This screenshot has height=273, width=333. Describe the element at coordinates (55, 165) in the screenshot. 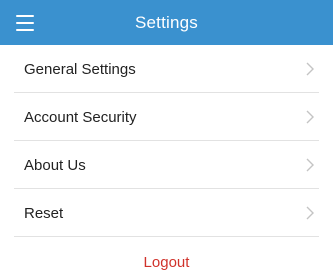

I see `settings-item-label: About Us` at that location.